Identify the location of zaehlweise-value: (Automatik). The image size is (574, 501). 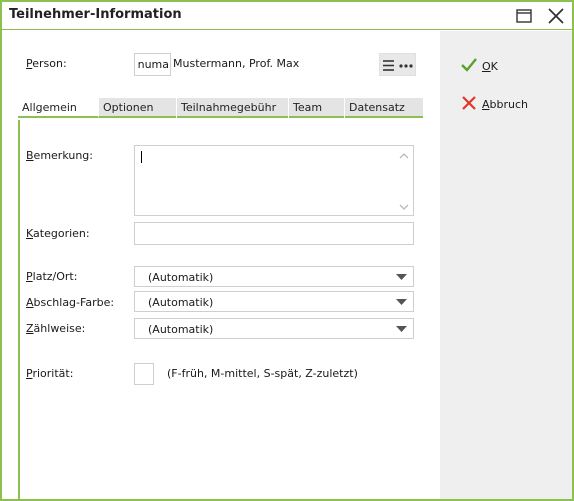
(181, 329).